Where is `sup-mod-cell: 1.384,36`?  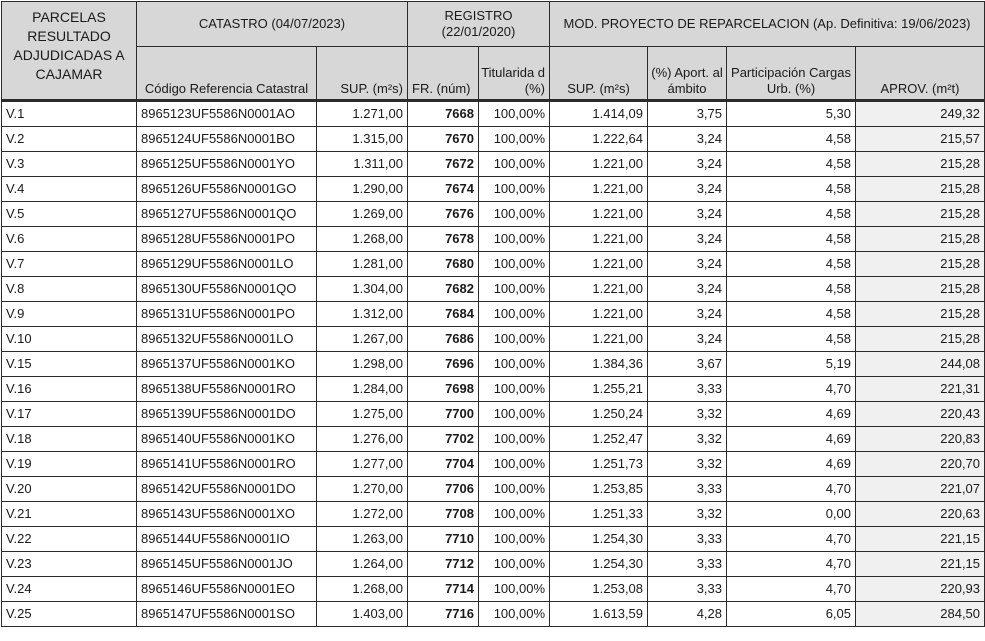 sup-mod-cell: 1.384,36 is located at coordinates (599, 364).